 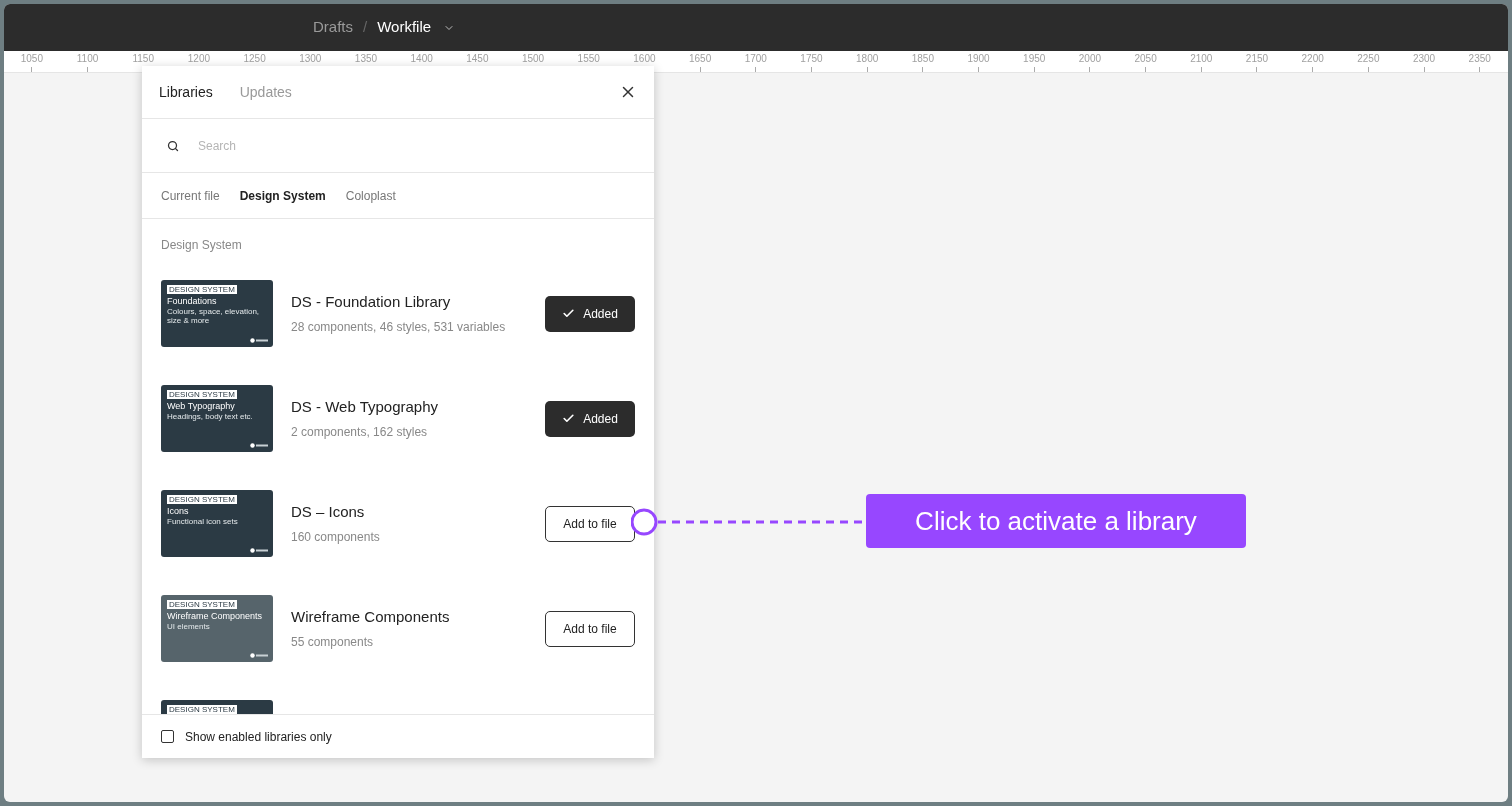 I want to click on callout-label: Click to activate a library, so click(x=1056, y=521).